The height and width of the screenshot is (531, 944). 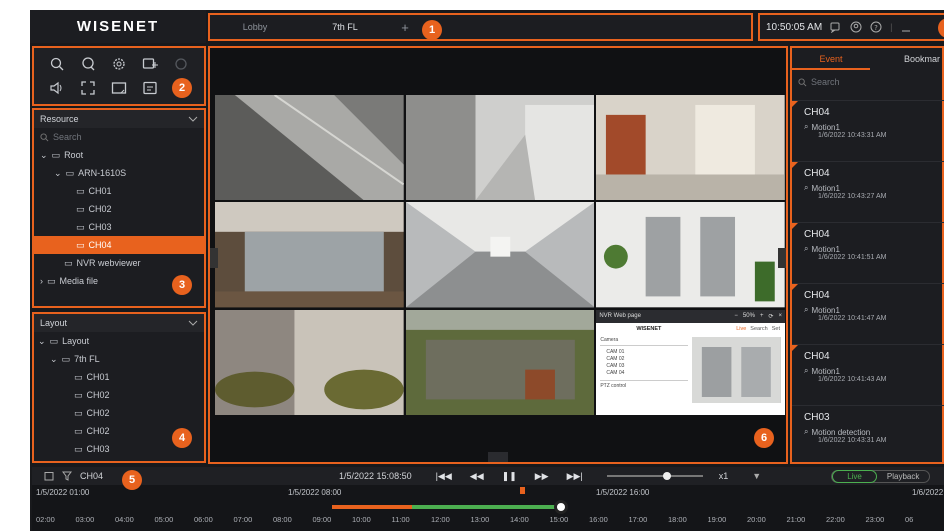 What do you see at coordinates (906, 27) in the screenshot?
I see `minimize-icon` at bounding box center [906, 27].